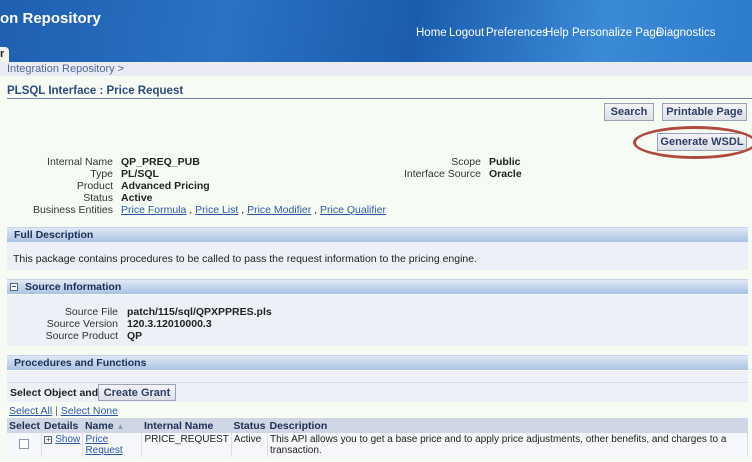 The image size is (752, 462). I want to click on procedures-header: Procedures and Functions, so click(377, 362).